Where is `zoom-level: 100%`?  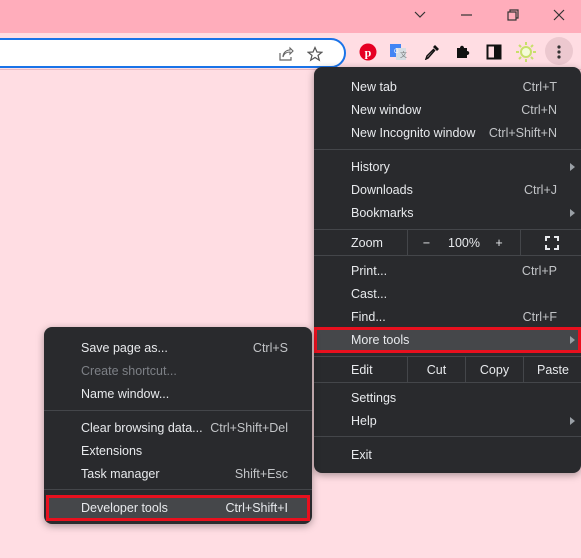
zoom-level: 100% is located at coordinates (464, 242).